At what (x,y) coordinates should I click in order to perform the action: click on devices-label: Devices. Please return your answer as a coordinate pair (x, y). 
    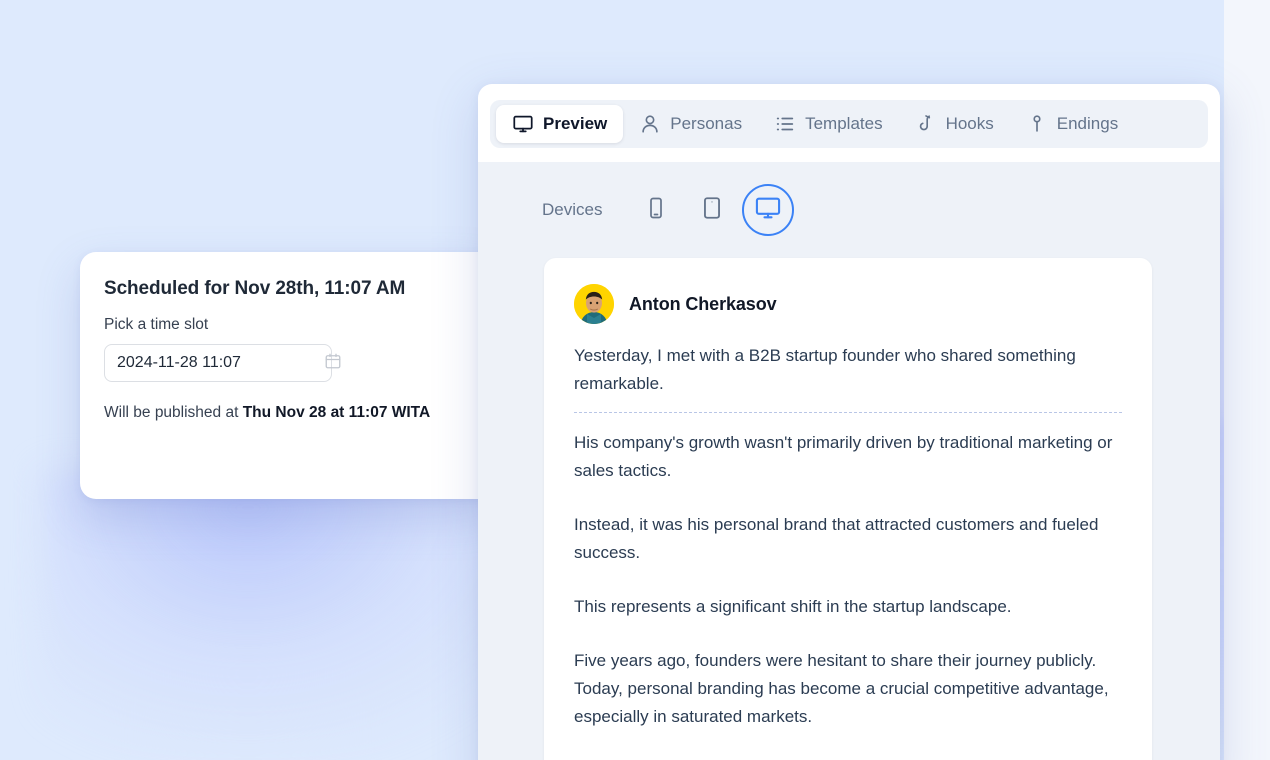
    Looking at the image, I should click on (572, 209).